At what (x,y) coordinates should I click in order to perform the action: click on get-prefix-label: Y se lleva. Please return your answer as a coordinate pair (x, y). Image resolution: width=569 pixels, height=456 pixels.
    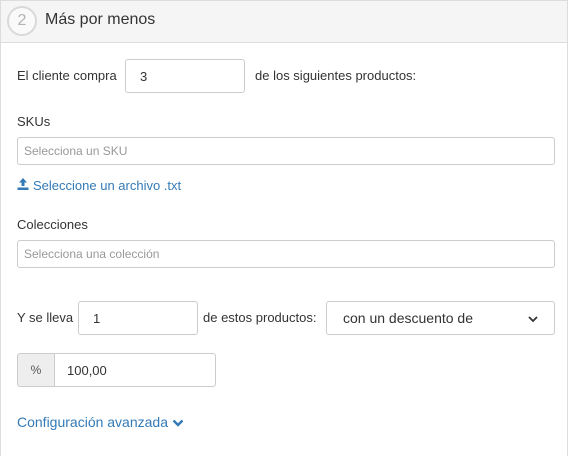
    Looking at the image, I should click on (45, 317).